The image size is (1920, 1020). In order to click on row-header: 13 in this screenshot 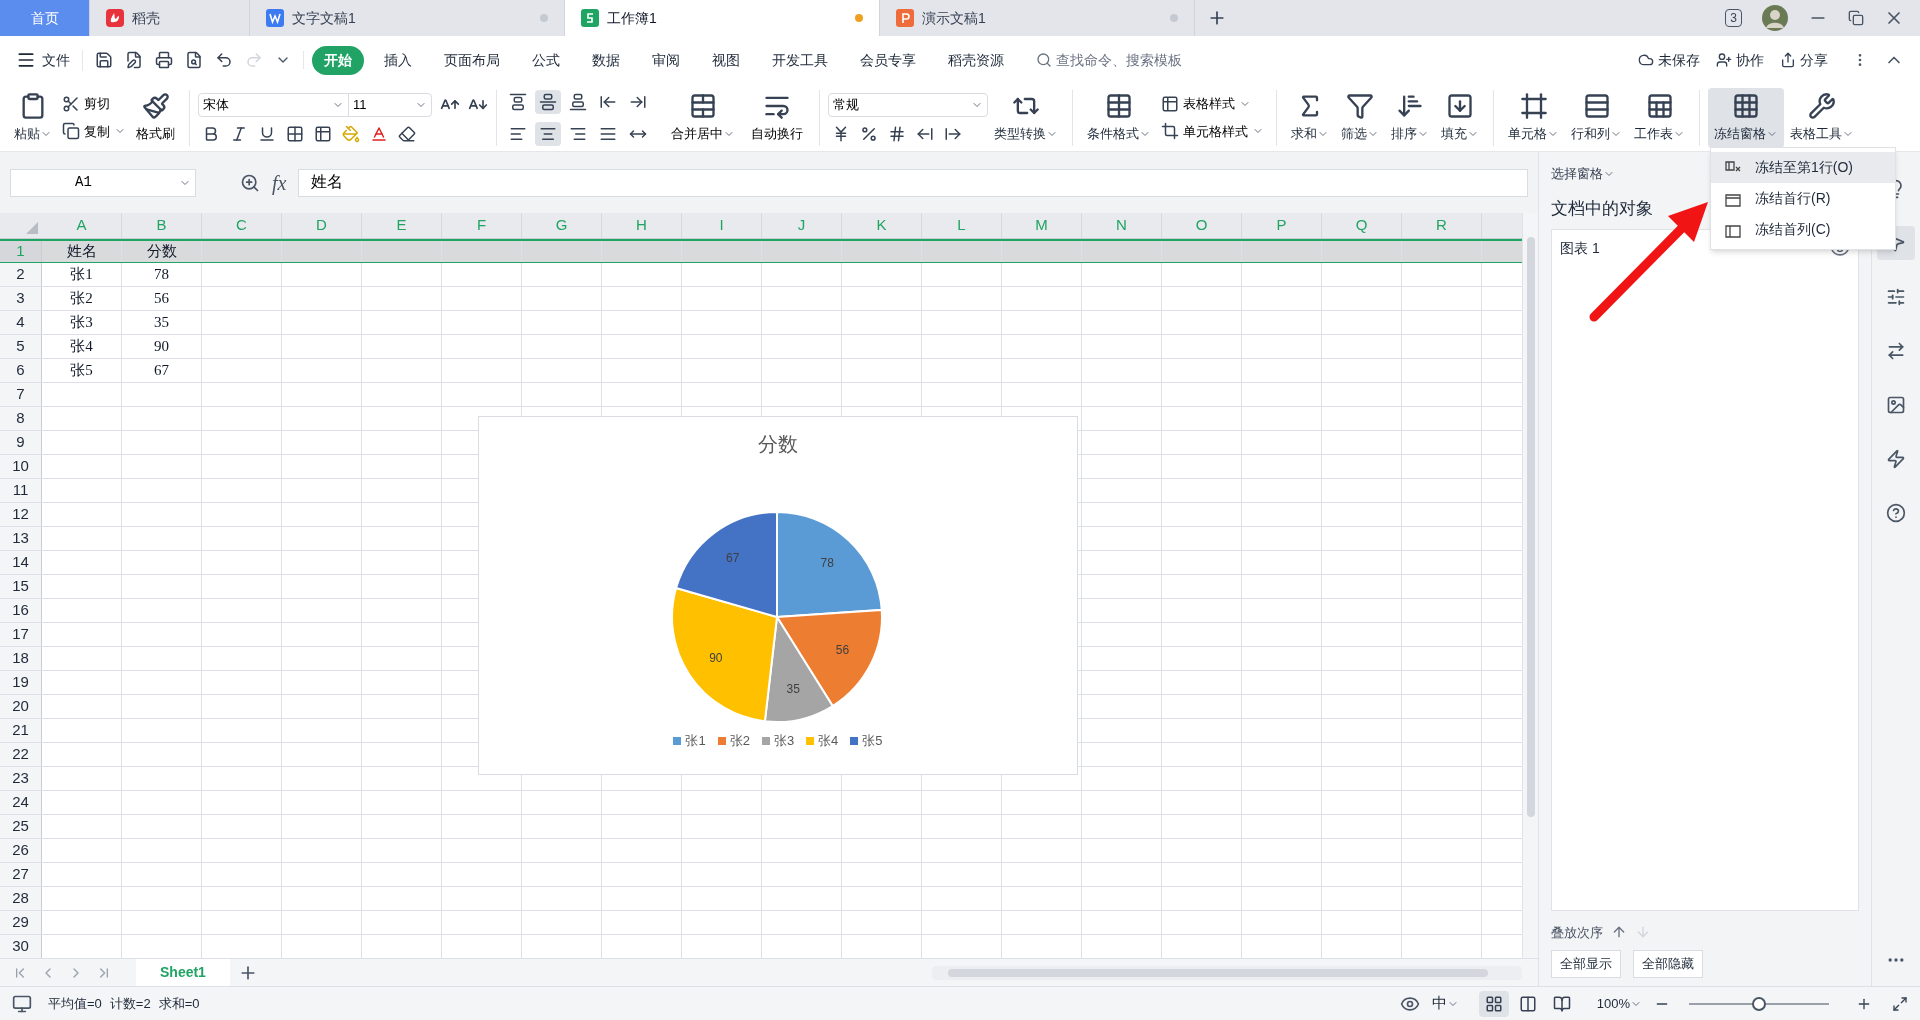, I will do `click(21, 538)`.